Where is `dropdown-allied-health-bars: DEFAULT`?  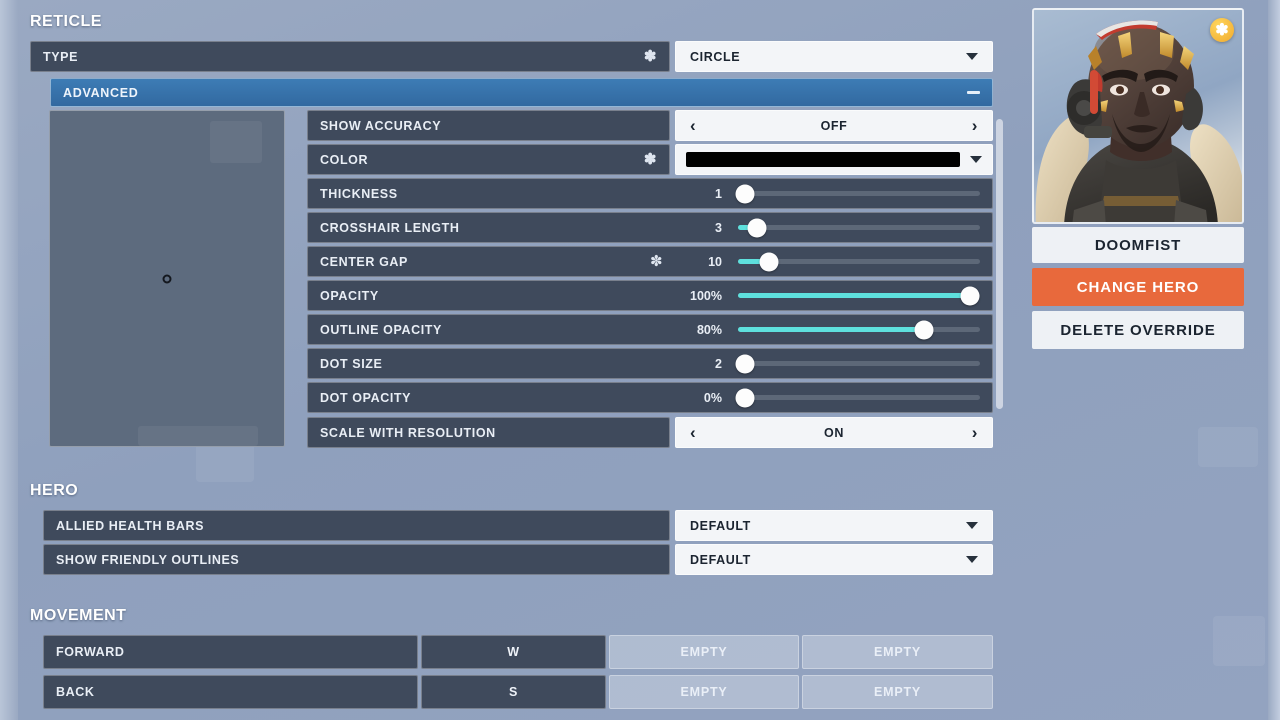
dropdown-allied-health-bars: DEFAULT is located at coordinates (834, 525).